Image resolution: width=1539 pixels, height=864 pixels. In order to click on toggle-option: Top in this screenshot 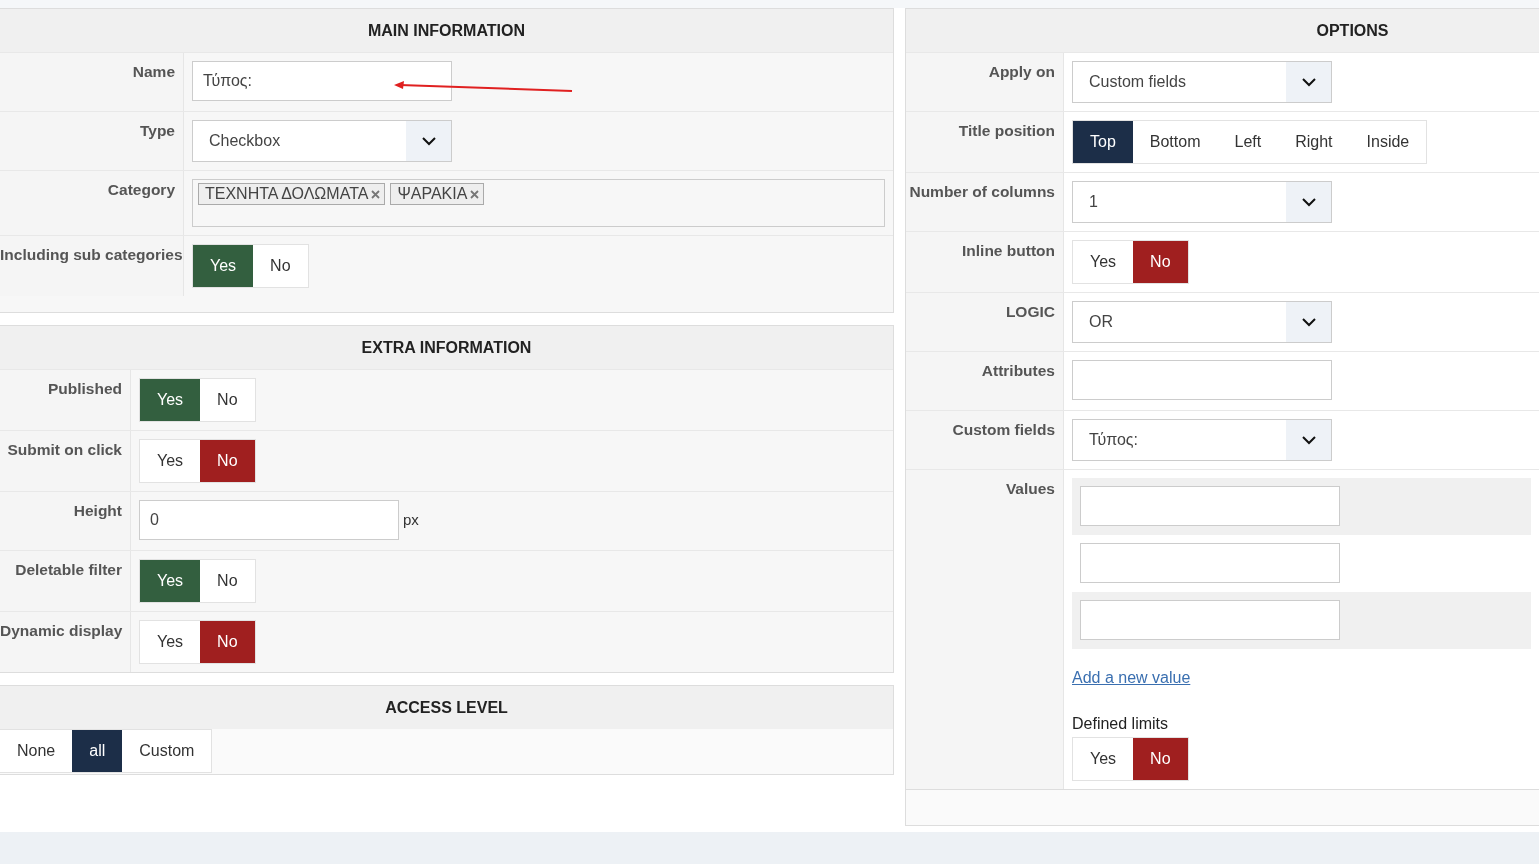, I will do `click(1103, 142)`.